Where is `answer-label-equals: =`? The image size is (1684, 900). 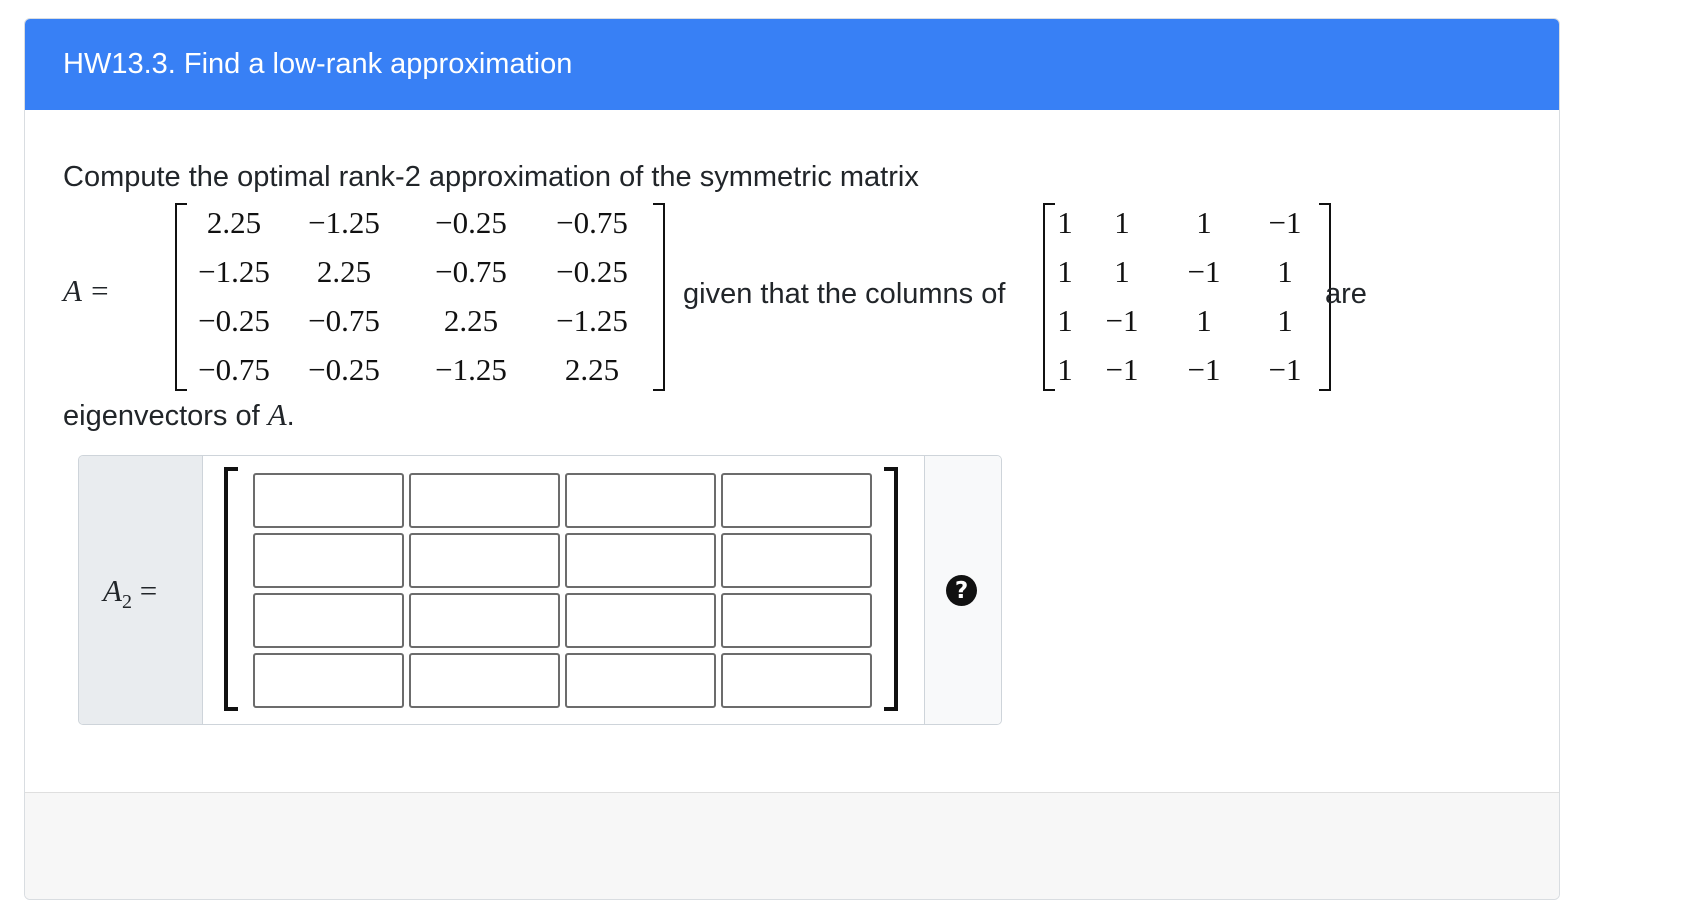 answer-label-equals: = is located at coordinates (148, 590).